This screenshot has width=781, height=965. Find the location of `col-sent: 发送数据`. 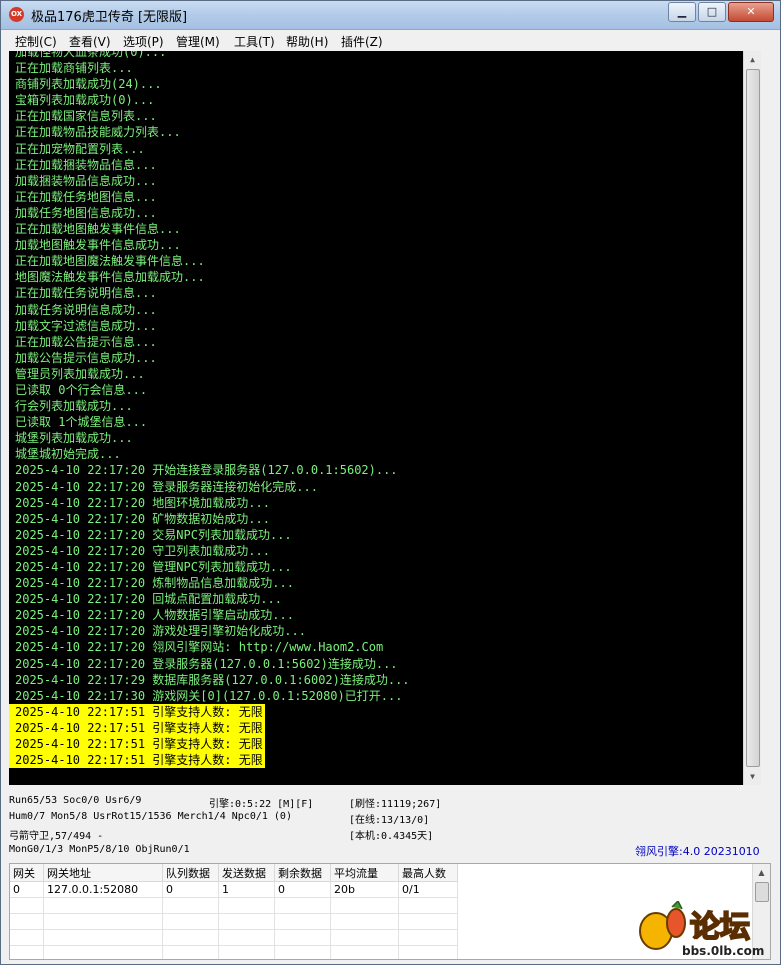

col-sent: 发送数据 is located at coordinates (246, 873).